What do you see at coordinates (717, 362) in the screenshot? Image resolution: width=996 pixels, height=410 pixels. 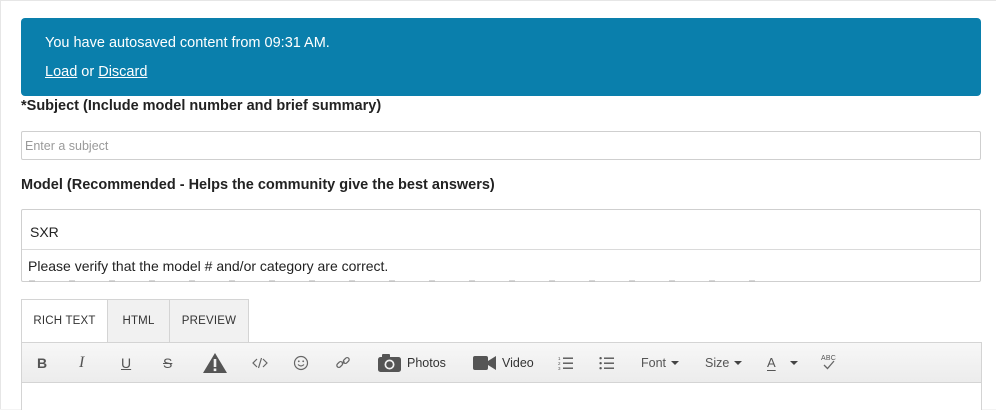 I see `size-dropdown-label: Size` at bounding box center [717, 362].